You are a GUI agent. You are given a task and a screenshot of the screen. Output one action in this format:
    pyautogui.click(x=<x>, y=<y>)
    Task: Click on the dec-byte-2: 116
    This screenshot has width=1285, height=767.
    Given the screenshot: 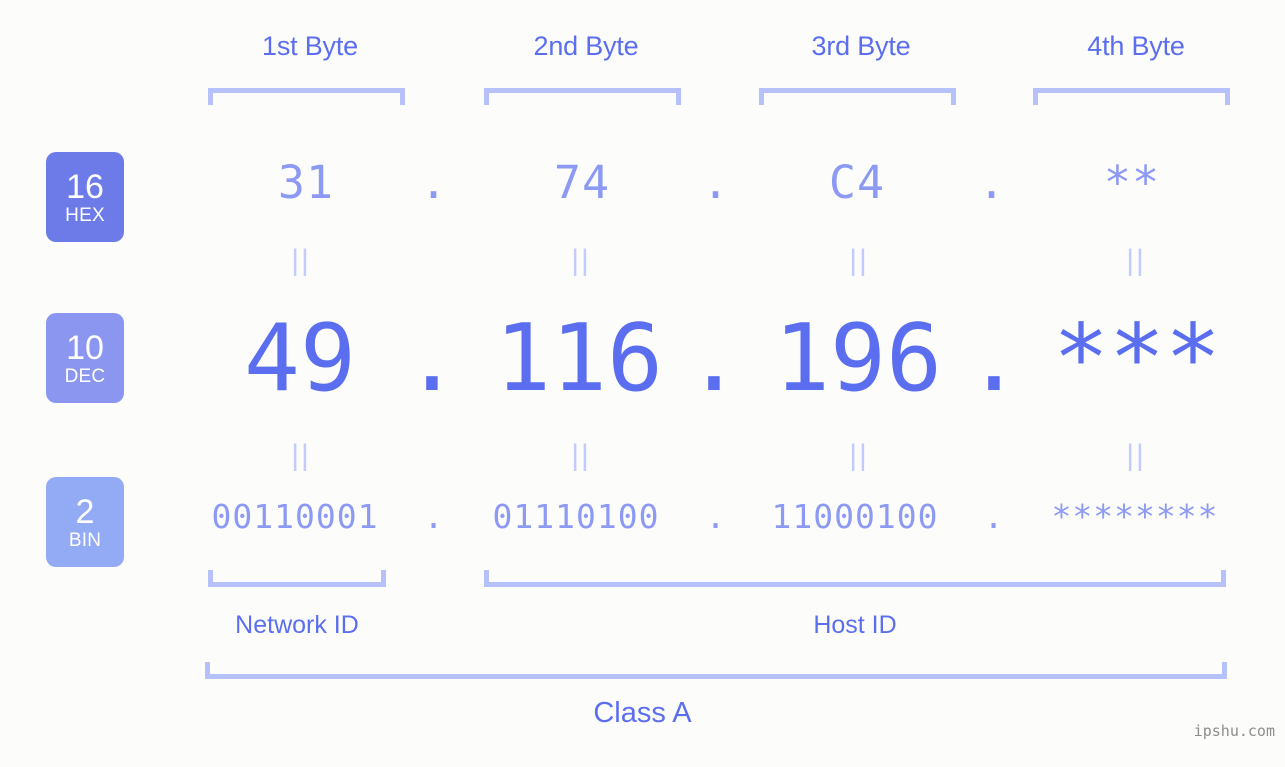 What is the action you would take?
    pyautogui.click(x=579, y=358)
    